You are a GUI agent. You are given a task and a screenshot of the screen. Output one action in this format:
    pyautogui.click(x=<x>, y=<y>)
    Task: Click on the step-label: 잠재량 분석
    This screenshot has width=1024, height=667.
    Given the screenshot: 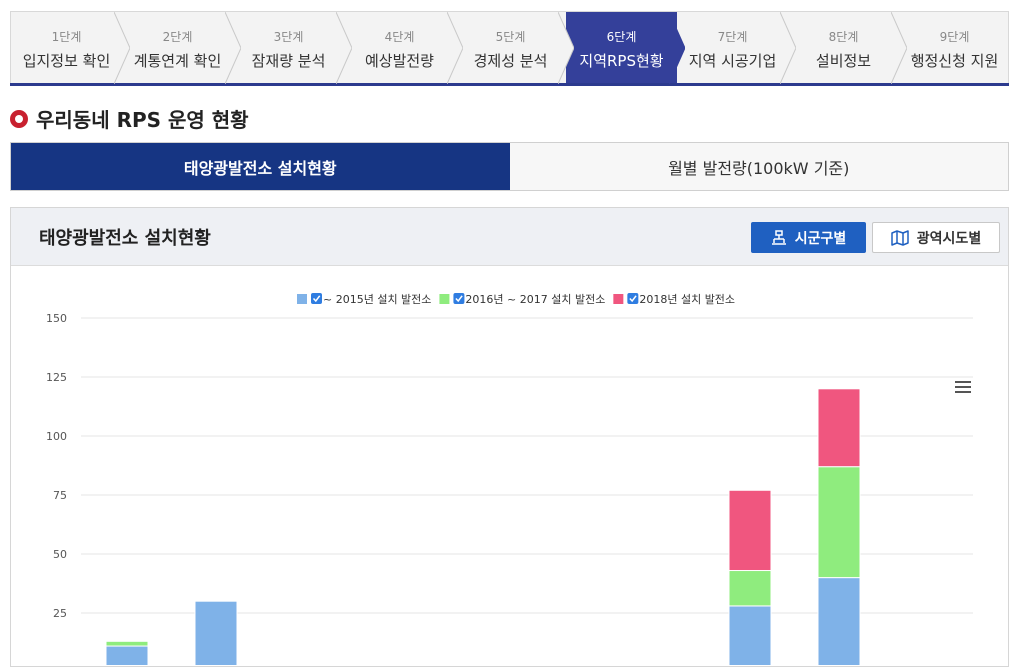 What is the action you would take?
    pyautogui.click(x=288, y=61)
    